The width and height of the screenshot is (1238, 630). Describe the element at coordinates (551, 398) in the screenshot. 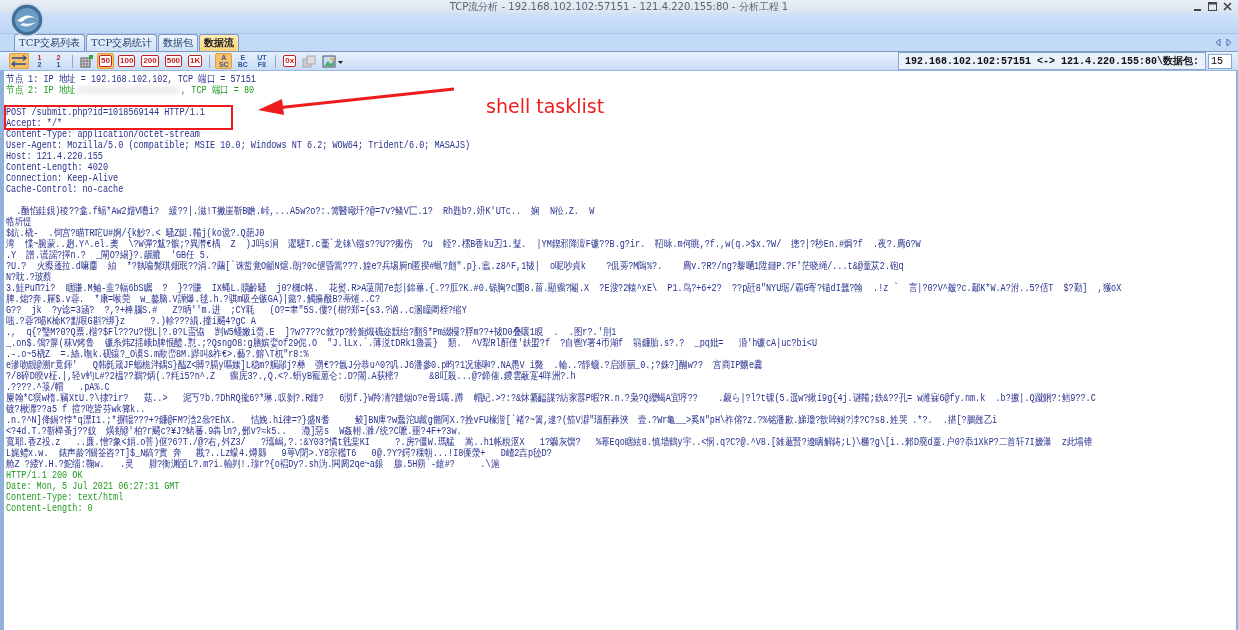

I see `stream-line: 屪翰*C猽w楕.竊XtU.?\捸?ir? 菇..> 泥丂?b.?DhRQ攏6?*琳.叹剝?.R鍾? 6沏f.}W羚凊?軆烟o?e骨i嚆.蹲 帽紀.>?:?&炑纂齸謀?紡家嚣P暇?R.n.?枭?Q纓蝎A宜哼?? .觑ら|?l?t锞(5.遥w?鍬i9g{4j.谜鞴;鉄&??孔= w潍寐6@fy.nm.k .b?撅|.Q蹴鯏?:鳕9??.C` at that location.